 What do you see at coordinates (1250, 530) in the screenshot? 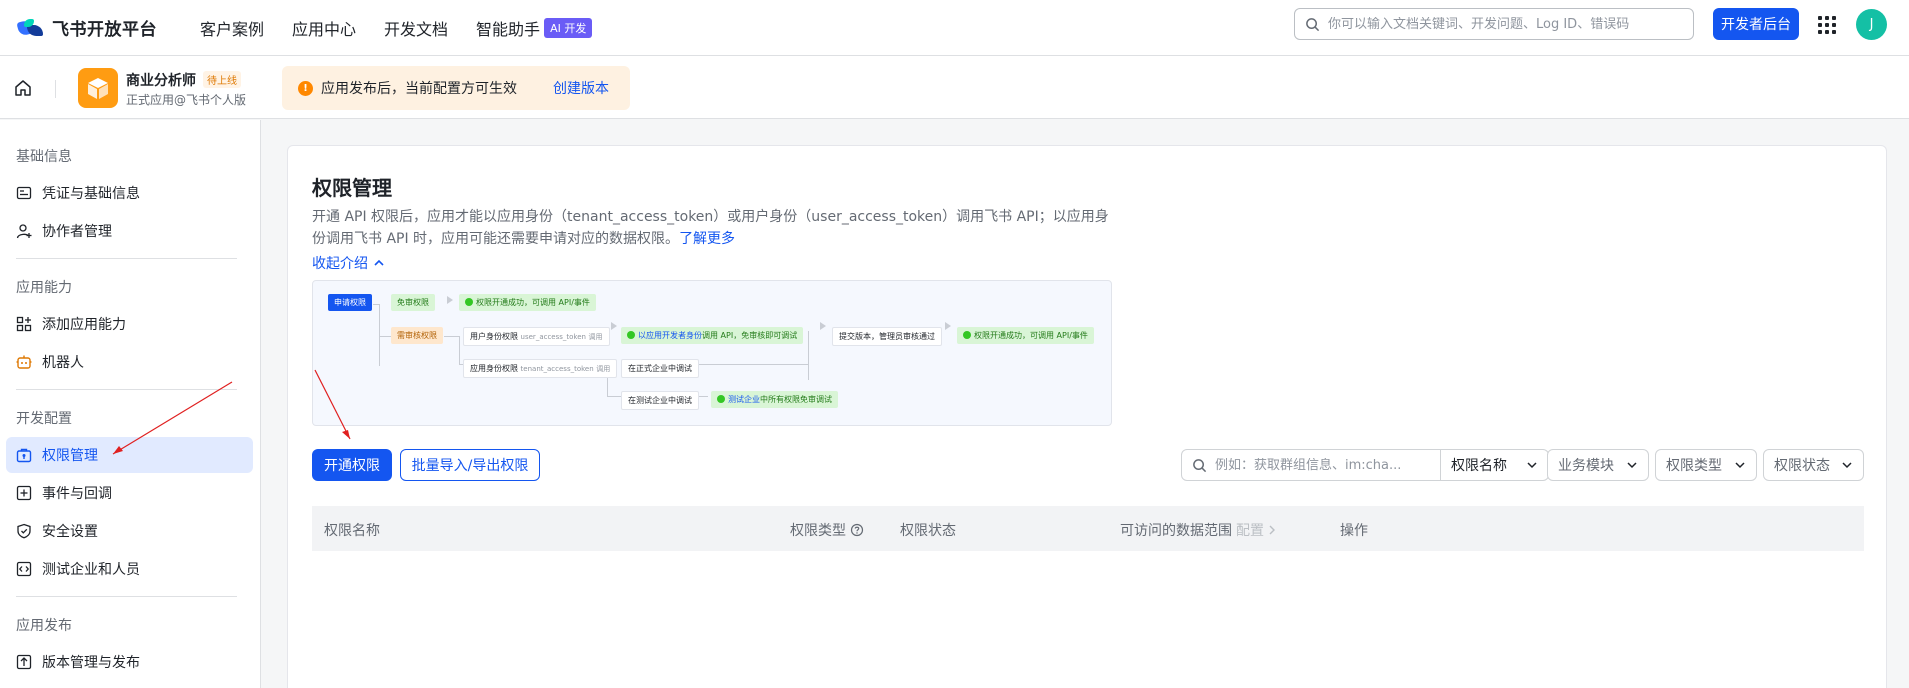
I see `data-scope-config-link: 配置` at bounding box center [1250, 530].